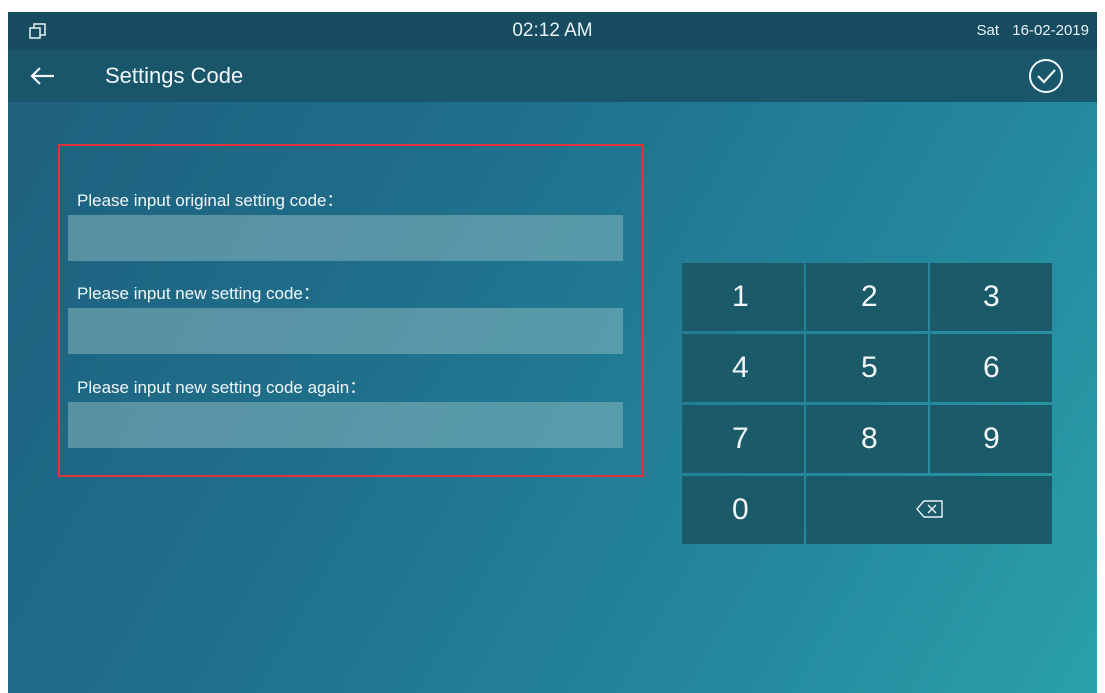 Image resolution: width=1105 pixels, height=693 pixels. I want to click on key-2: 2, so click(867, 297).